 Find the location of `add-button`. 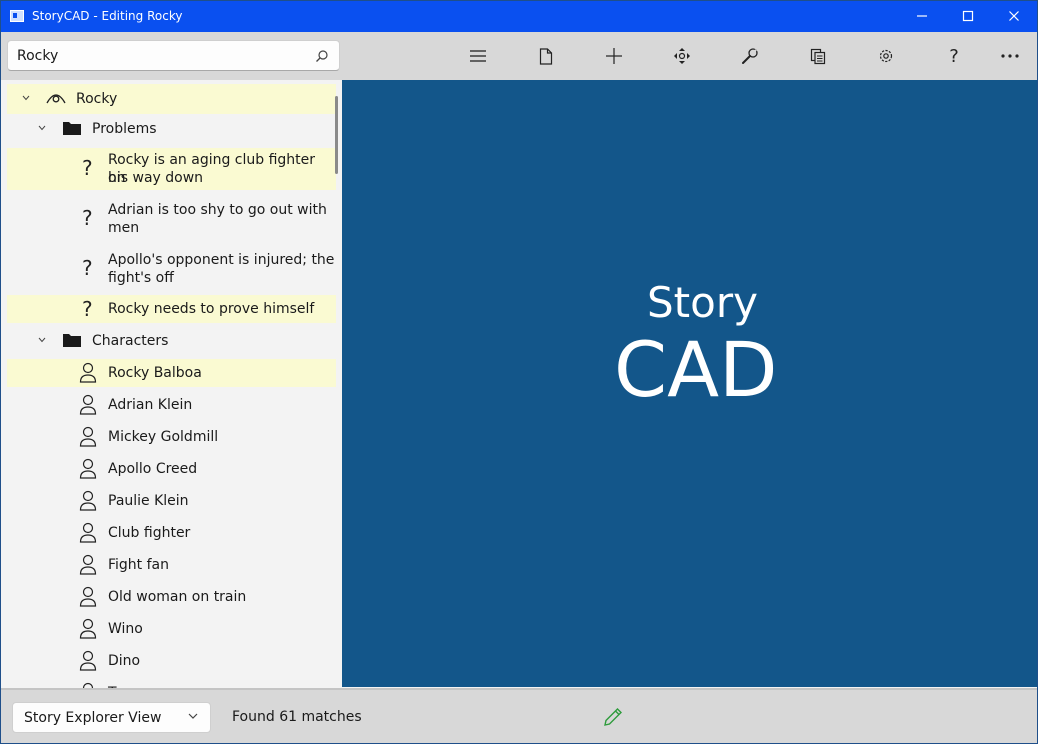

add-button is located at coordinates (614, 56).